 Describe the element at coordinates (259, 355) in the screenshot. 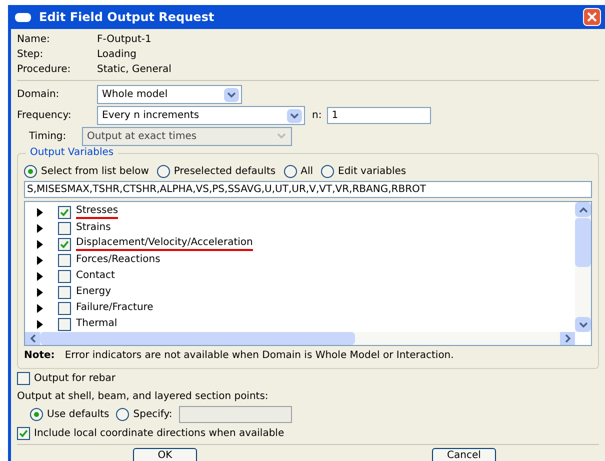

I see `note-text: Error indicators are not available when Domain is Whole Model or Interaction.` at that location.